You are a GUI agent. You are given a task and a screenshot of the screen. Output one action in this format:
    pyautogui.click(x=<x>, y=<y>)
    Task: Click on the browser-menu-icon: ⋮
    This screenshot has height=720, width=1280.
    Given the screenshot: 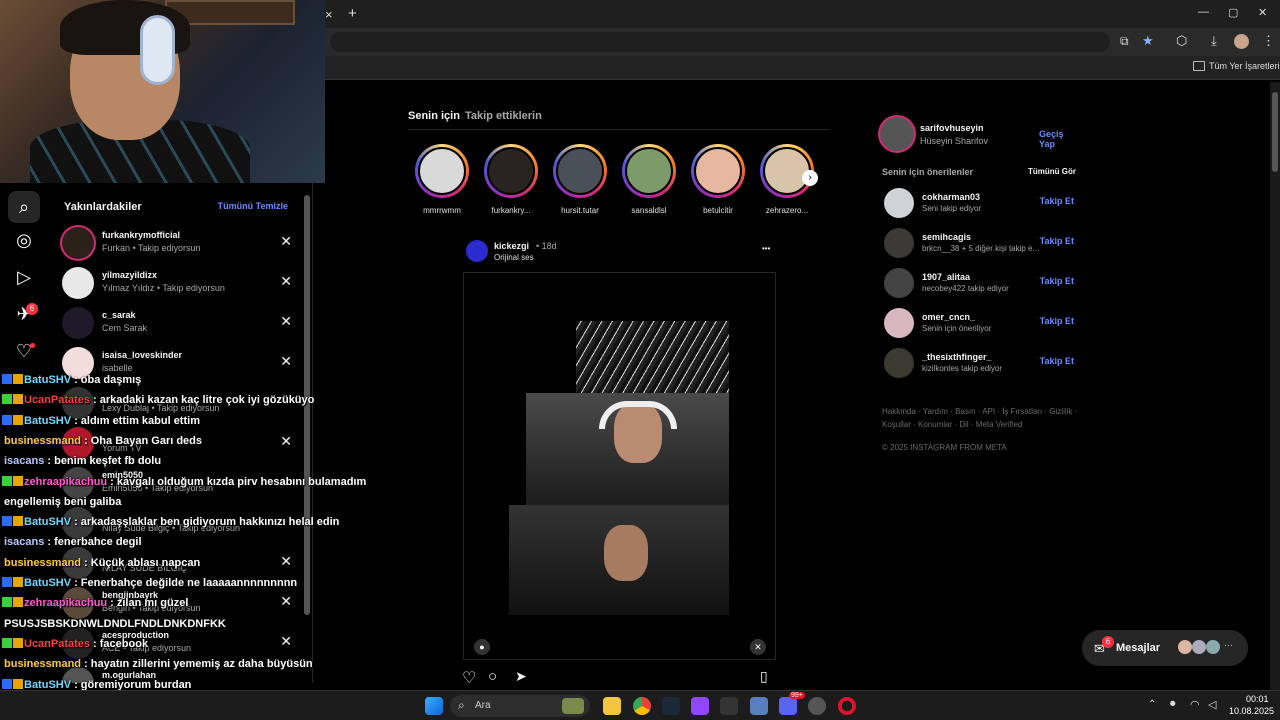 What is the action you would take?
    pyautogui.click(x=1268, y=41)
    